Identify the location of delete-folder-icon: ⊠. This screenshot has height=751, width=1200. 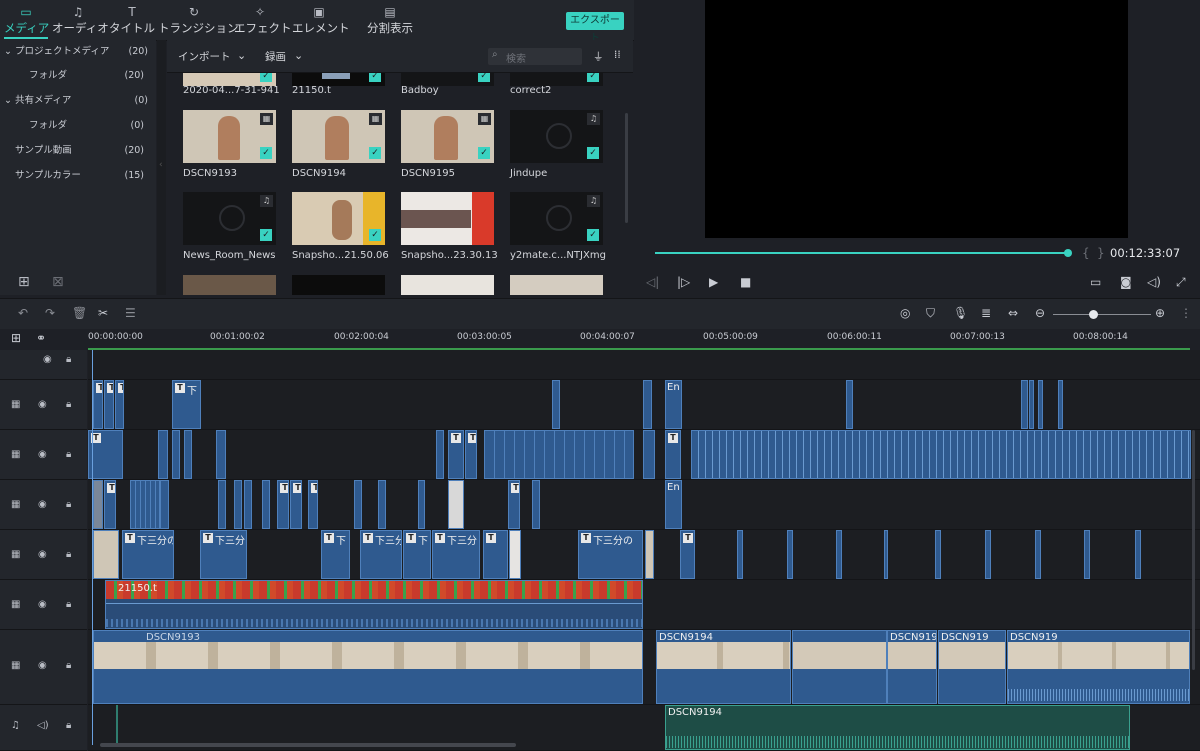
(58, 282).